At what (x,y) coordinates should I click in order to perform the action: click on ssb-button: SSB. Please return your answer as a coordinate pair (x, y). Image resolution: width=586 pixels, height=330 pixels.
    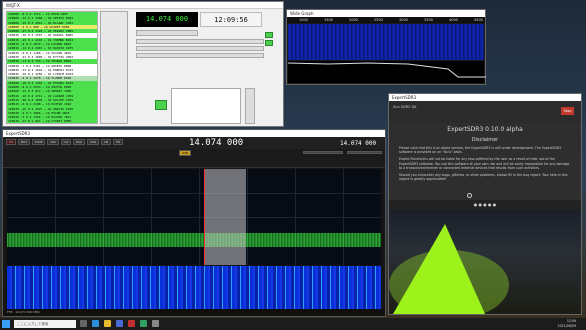
    Looking at the image, I should click on (93, 142).